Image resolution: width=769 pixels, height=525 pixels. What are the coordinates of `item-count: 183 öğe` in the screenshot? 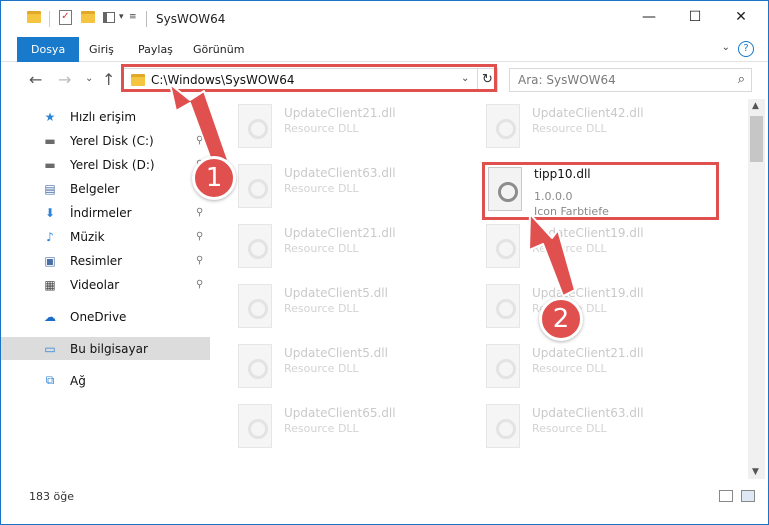 It's located at (51, 496).